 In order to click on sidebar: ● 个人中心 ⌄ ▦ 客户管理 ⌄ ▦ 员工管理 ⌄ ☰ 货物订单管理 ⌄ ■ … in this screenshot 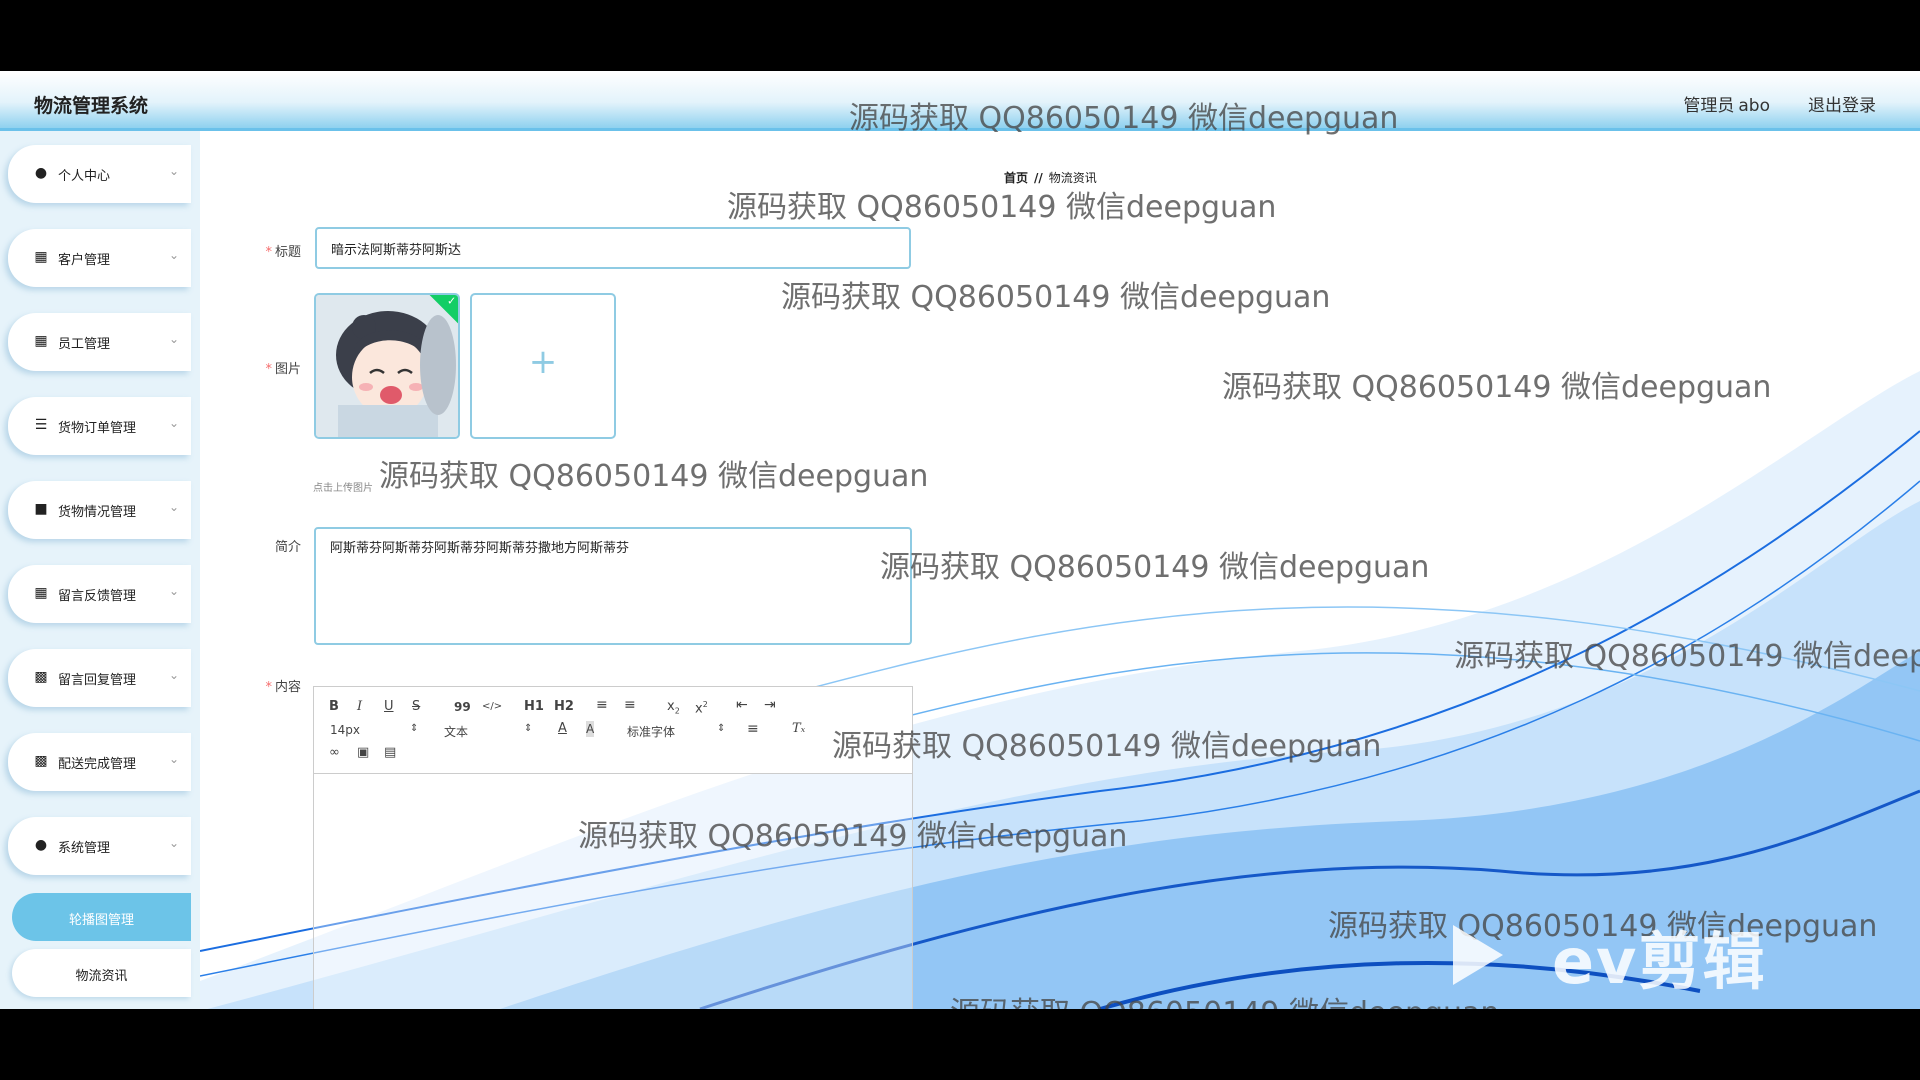, I will do `click(100, 570)`.